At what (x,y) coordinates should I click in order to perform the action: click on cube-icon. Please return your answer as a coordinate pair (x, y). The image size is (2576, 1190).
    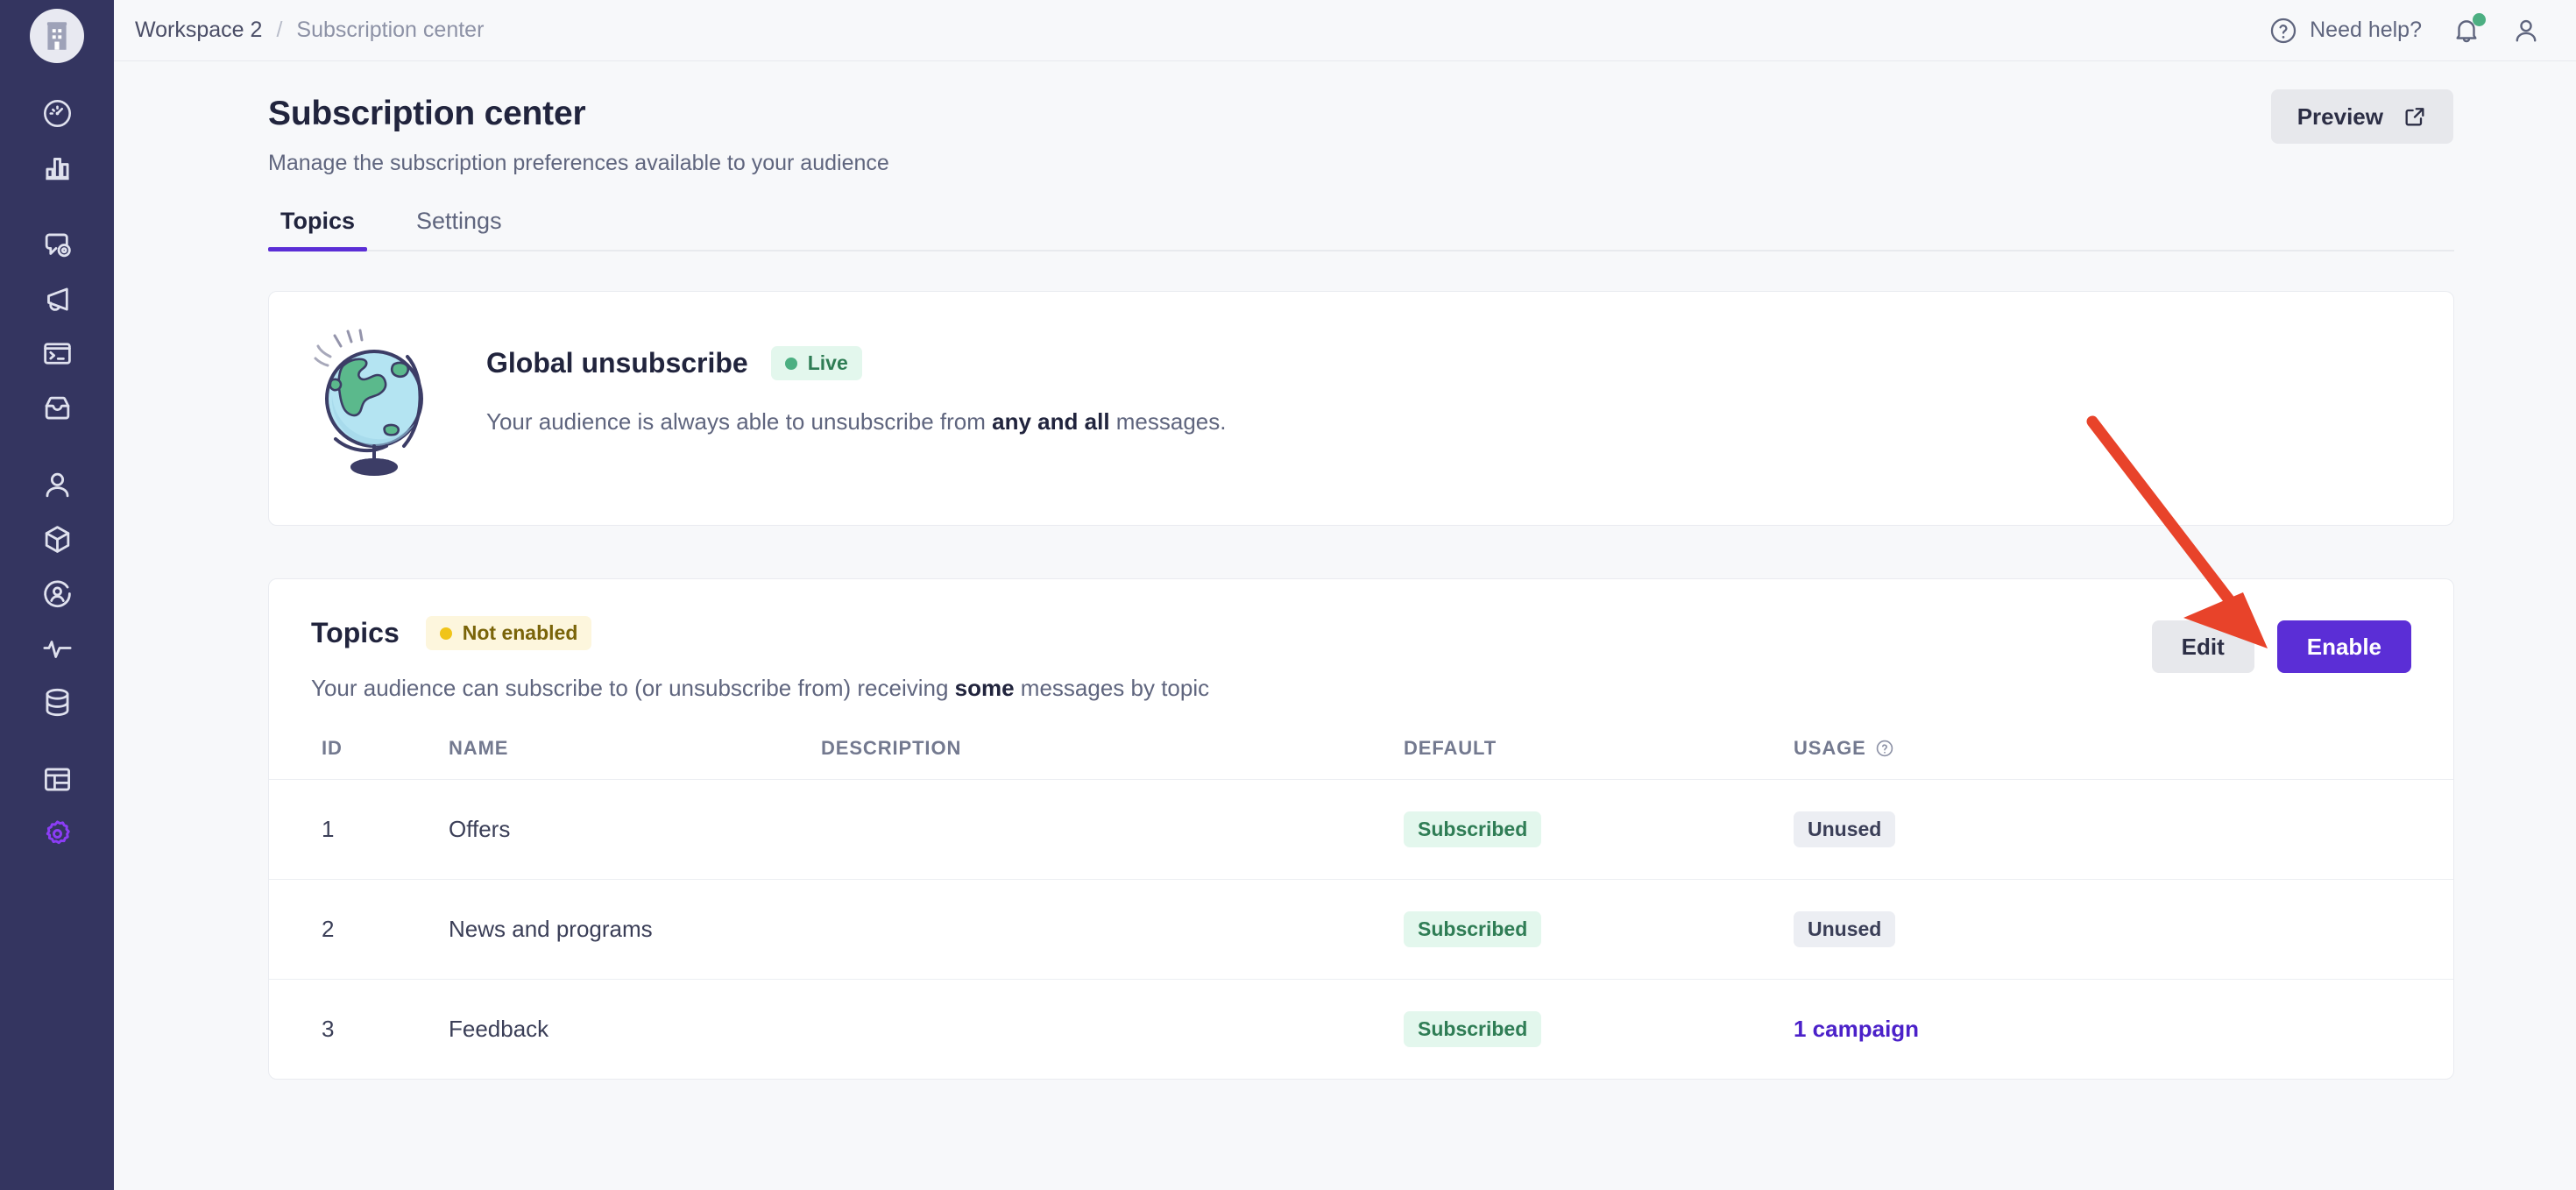
    Looking at the image, I should click on (57, 539).